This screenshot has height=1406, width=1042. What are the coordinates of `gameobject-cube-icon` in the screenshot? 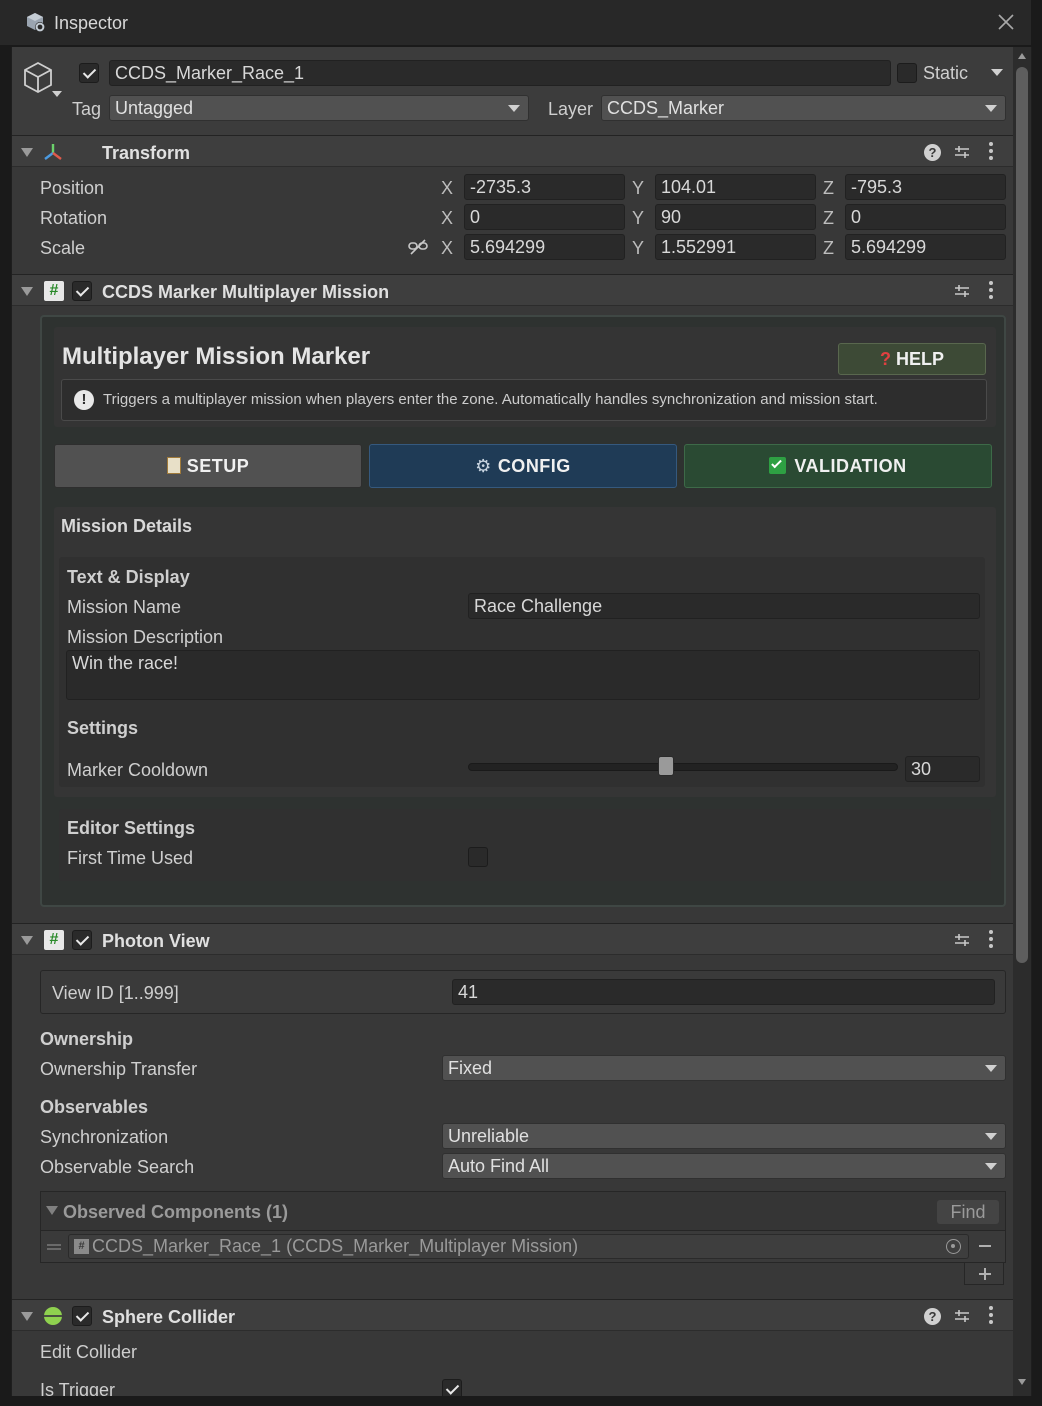 It's located at (39, 79).